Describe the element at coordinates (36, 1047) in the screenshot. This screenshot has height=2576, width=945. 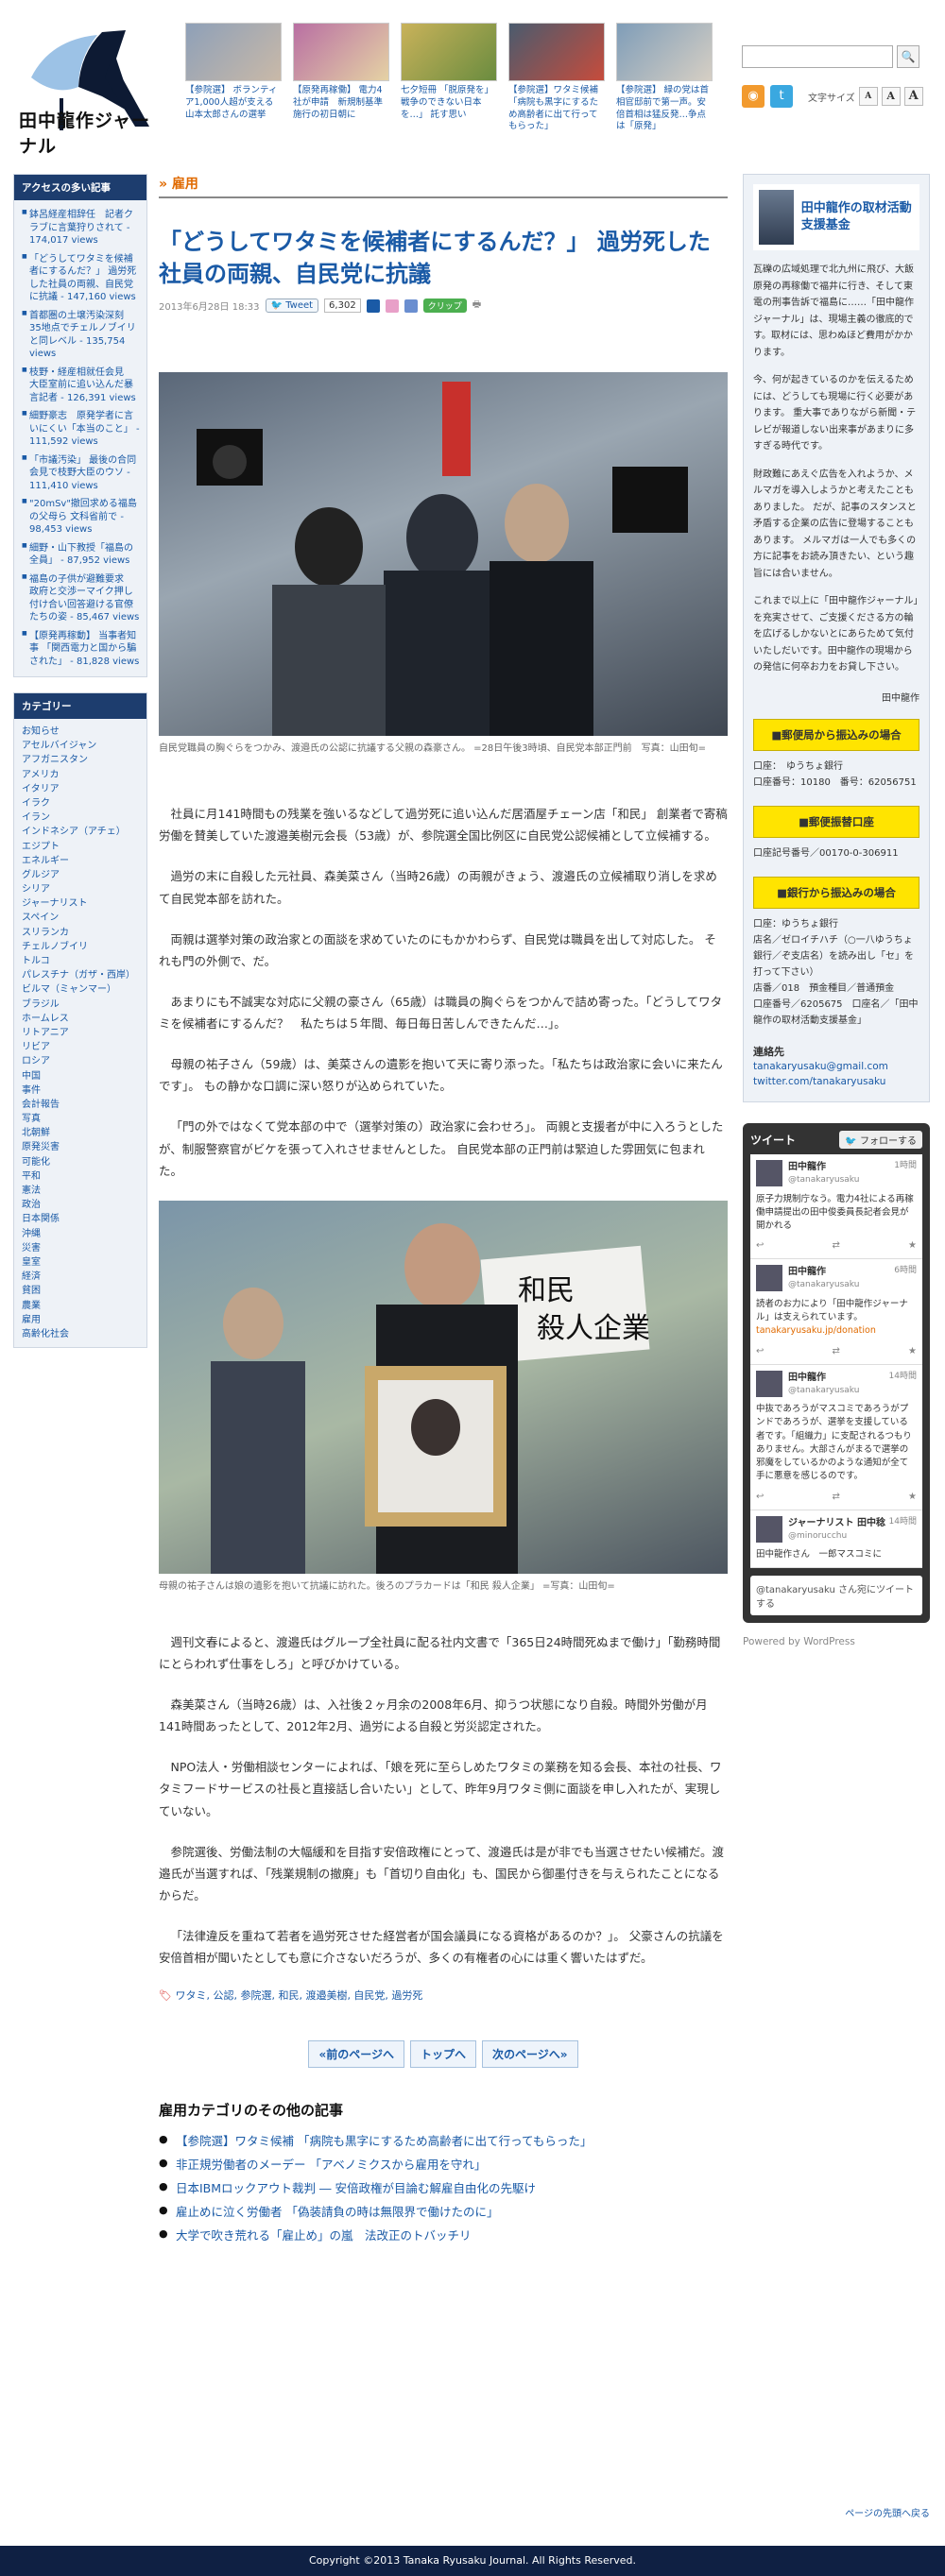
I see `category-link: リビア` at that location.